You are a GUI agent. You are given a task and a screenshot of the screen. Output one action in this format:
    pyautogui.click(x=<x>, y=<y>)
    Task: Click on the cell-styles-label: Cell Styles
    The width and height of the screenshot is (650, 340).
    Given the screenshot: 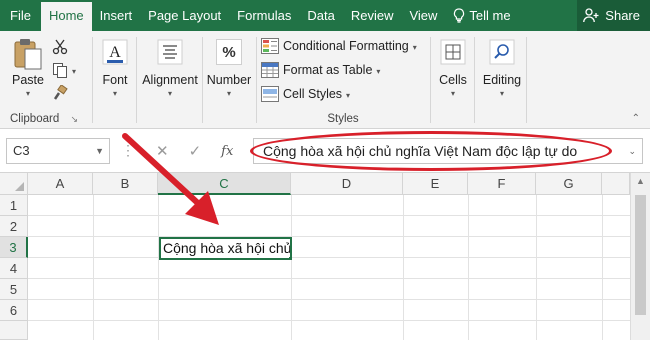 What is the action you would take?
    pyautogui.click(x=313, y=94)
    